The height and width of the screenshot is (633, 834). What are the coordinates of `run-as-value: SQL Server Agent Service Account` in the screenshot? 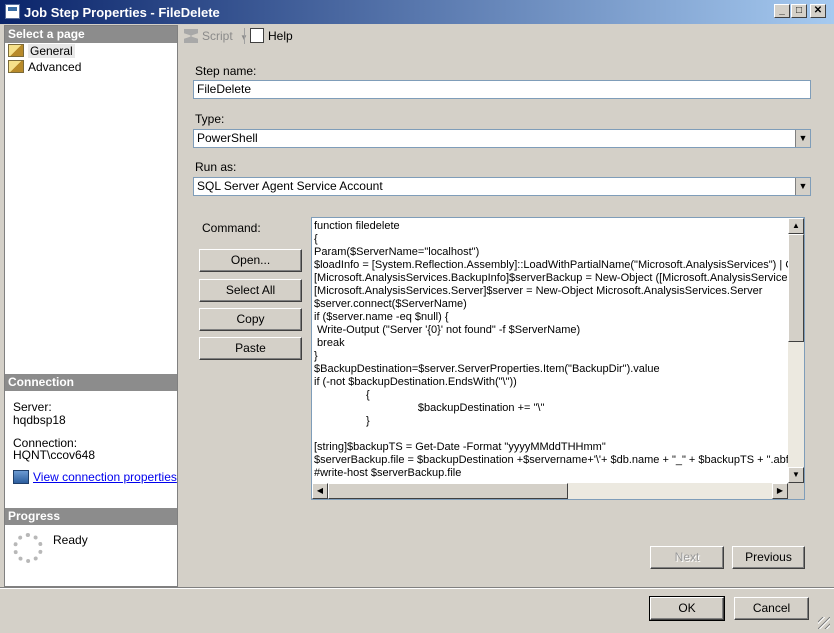 It's located at (290, 186).